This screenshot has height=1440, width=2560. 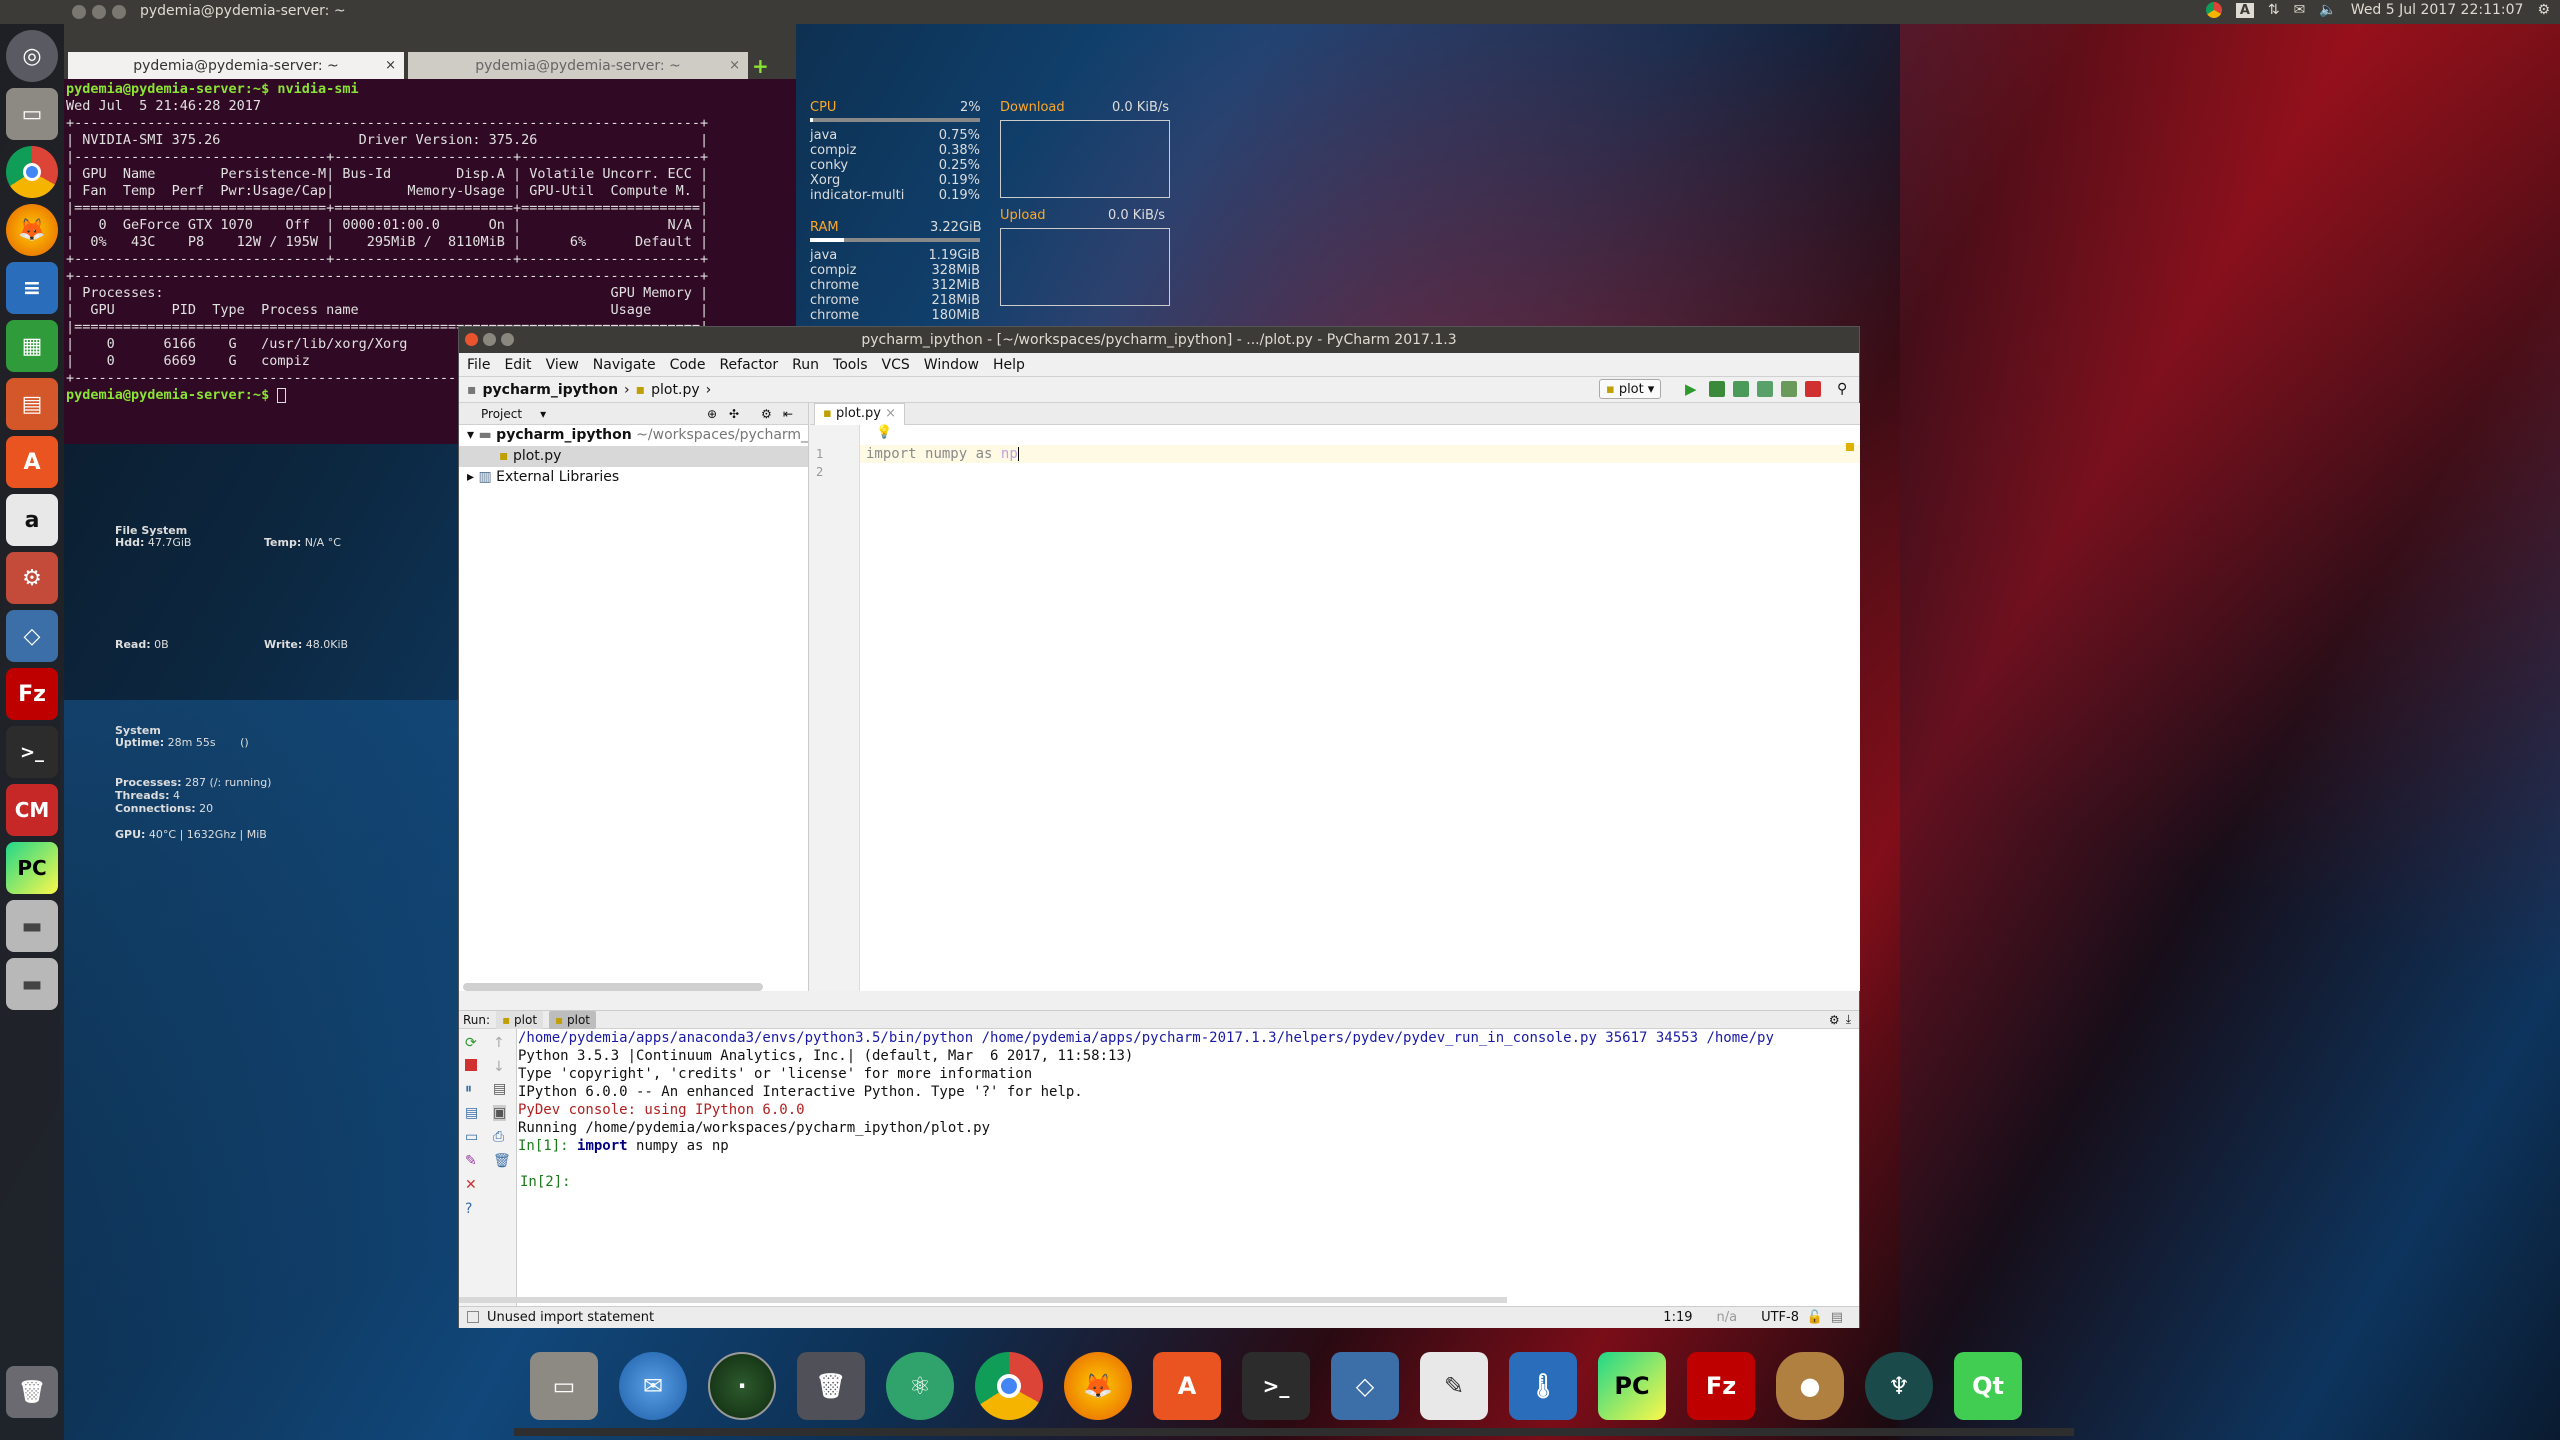 What do you see at coordinates (520, 1019) in the screenshot?
I see `run-tab: ▪ plot` at bounding box center [520, 1019].